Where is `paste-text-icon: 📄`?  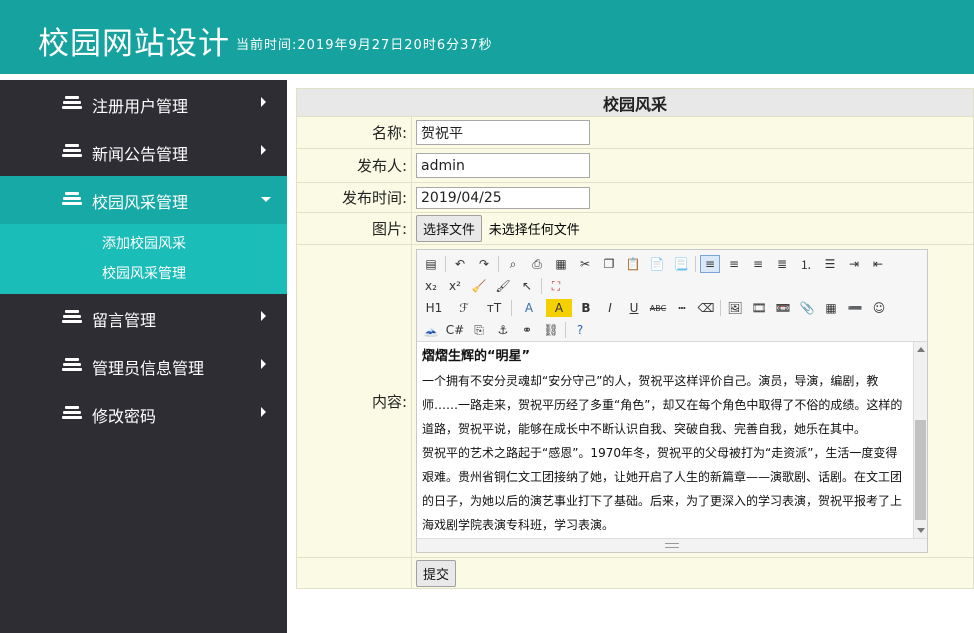 paste-text-icon: 📄 is located at coordinates (657, 264).